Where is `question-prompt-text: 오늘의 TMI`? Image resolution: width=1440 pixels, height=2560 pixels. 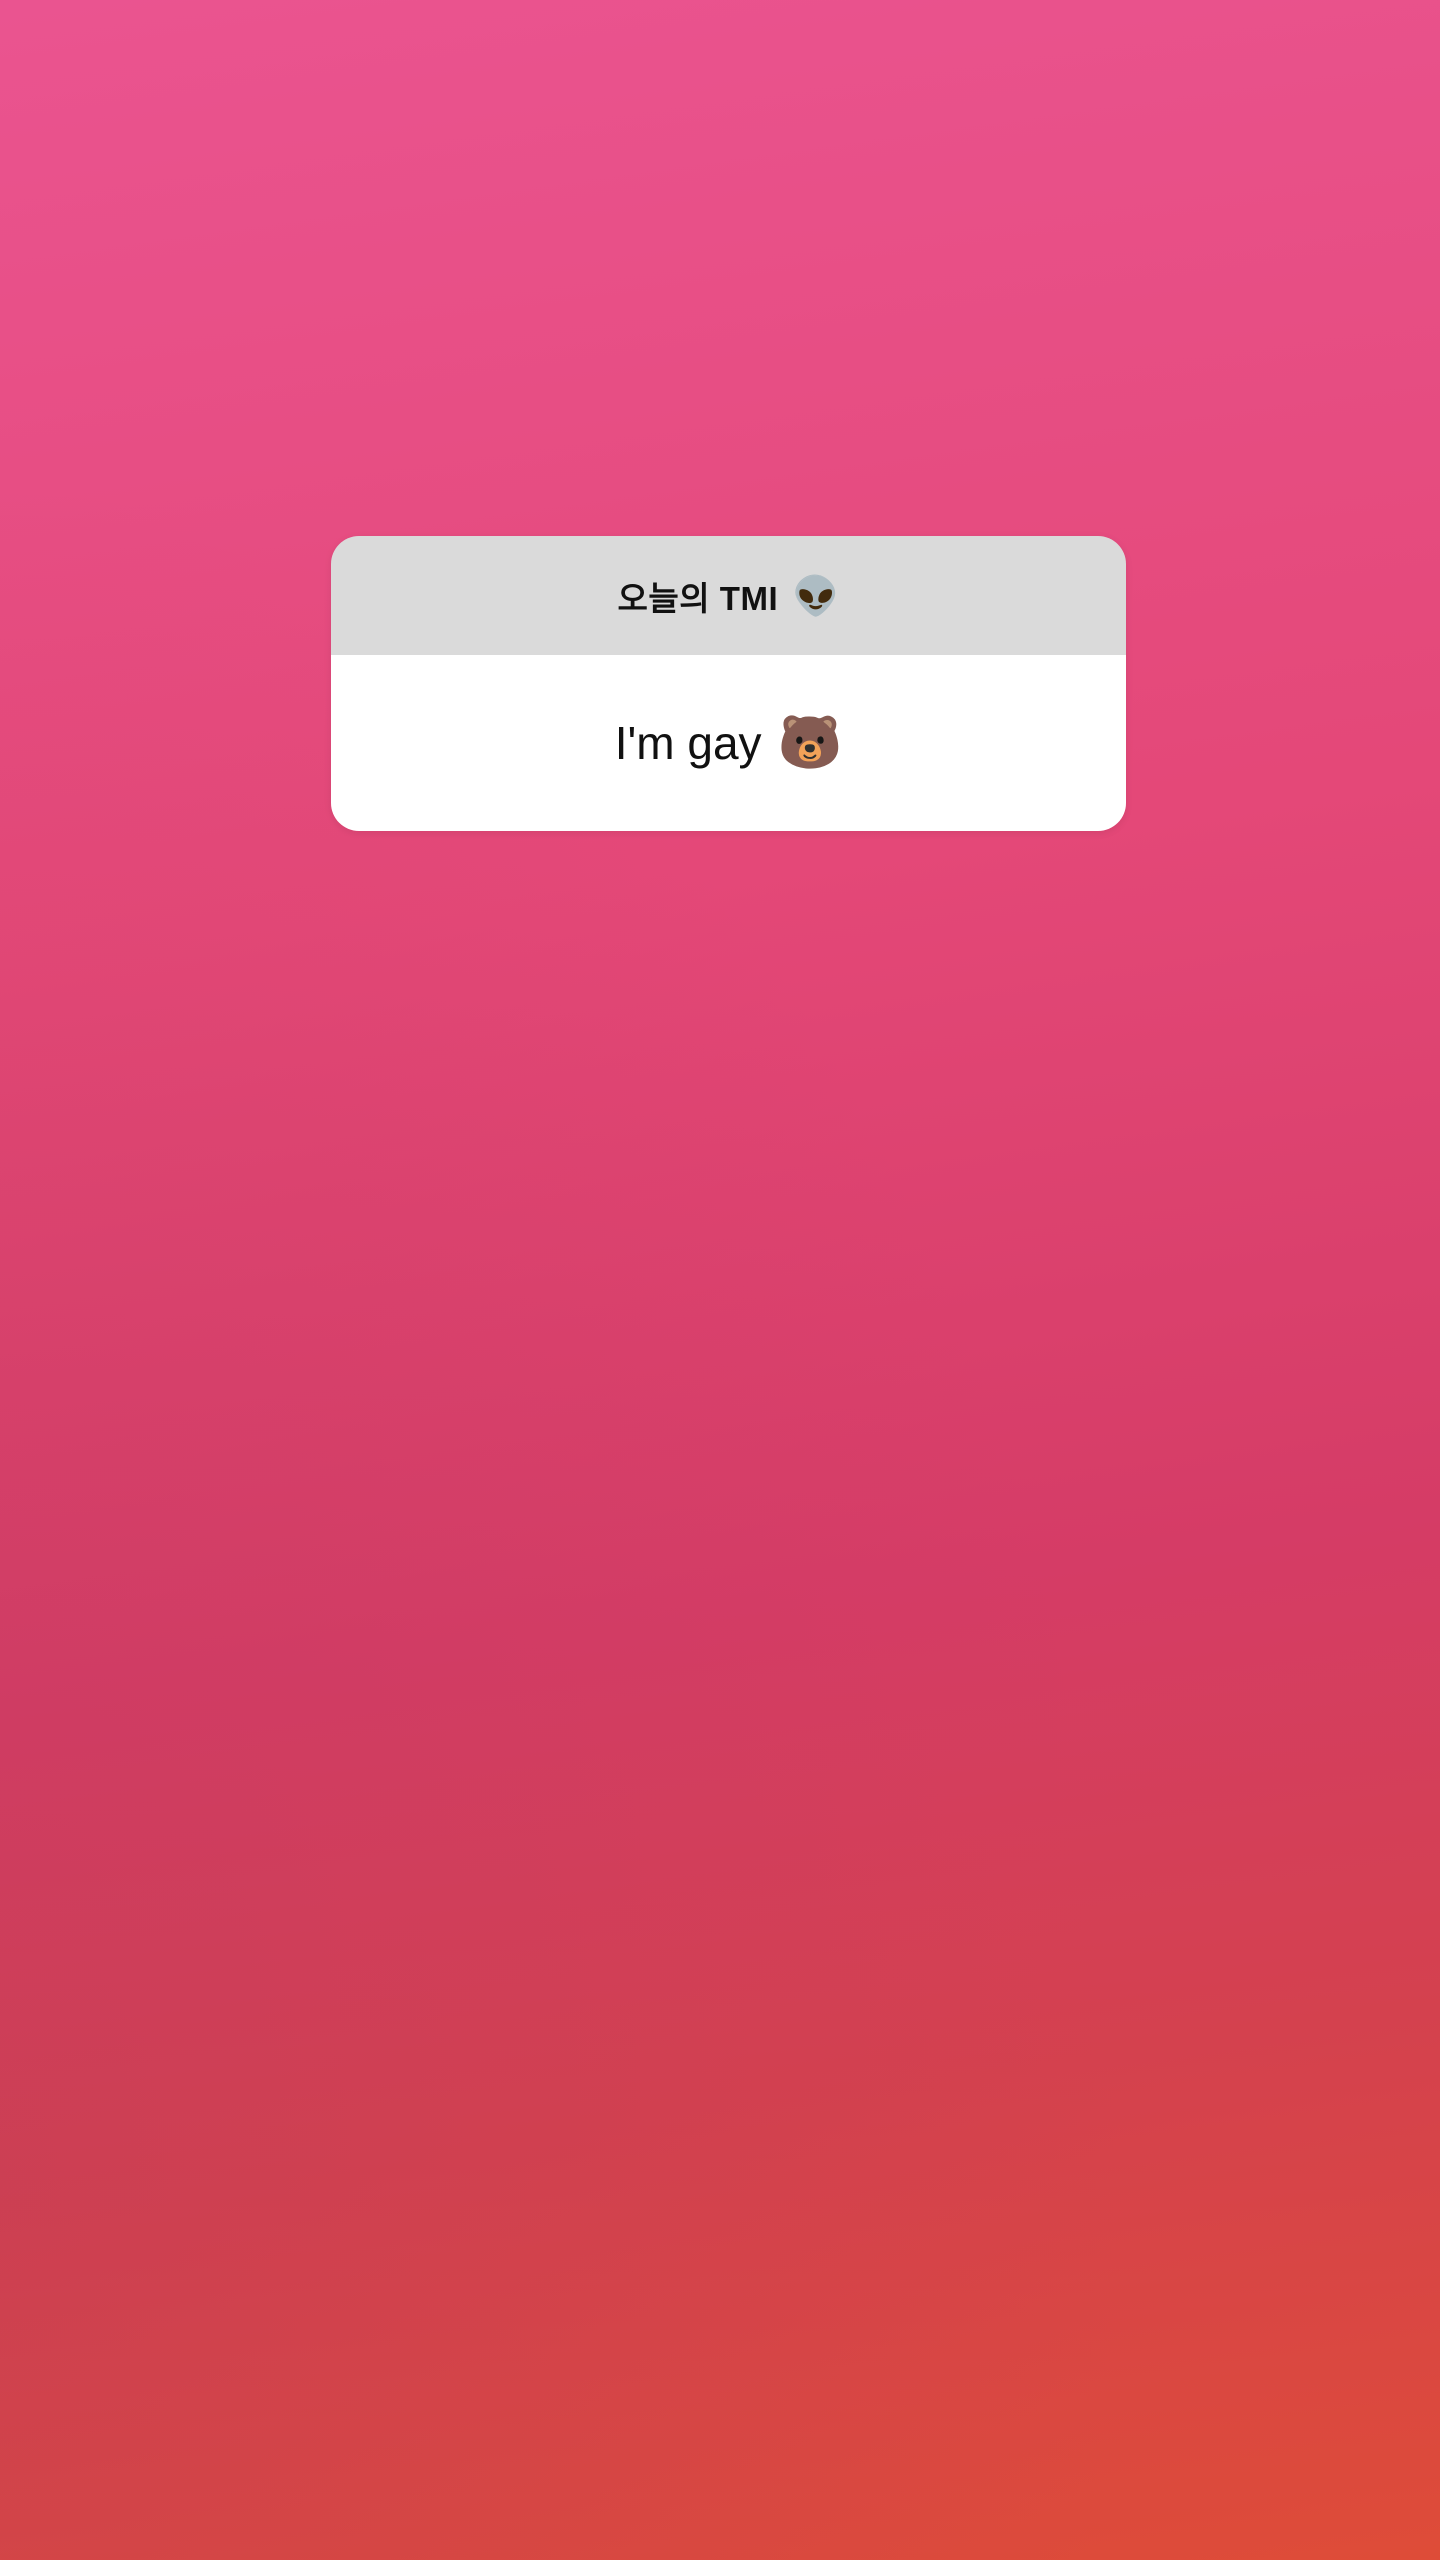 question-prompt-text: 오늘의 TMI is located at coordinates (698, 598).